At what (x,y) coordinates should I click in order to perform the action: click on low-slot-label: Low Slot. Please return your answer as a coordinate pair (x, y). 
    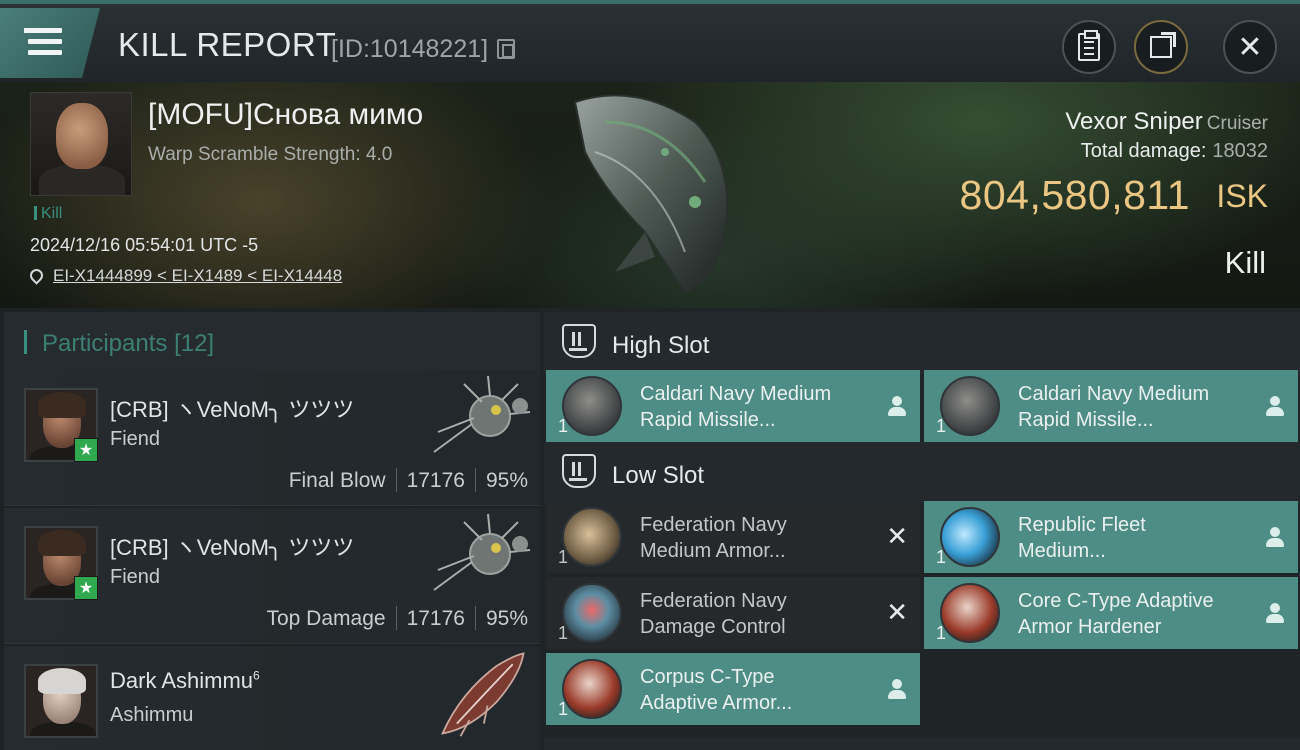
    Looking at the image, I should click on (658, 475).